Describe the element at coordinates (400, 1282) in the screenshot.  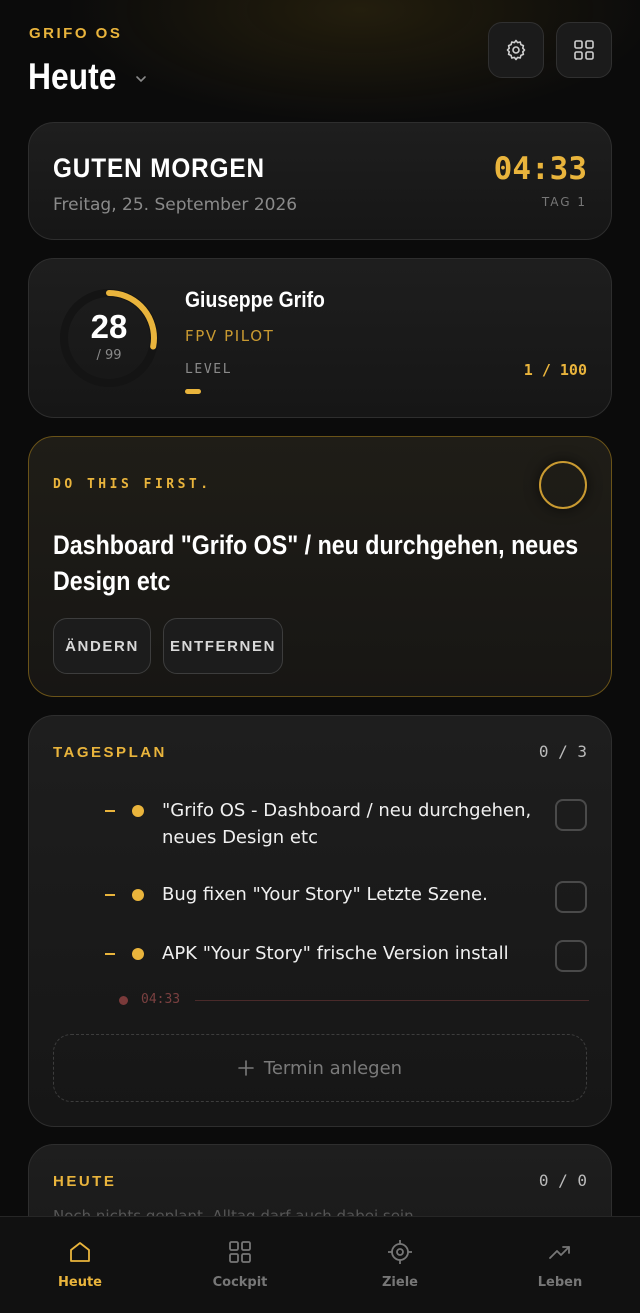
I see `nav-label: Ziele` at that location.